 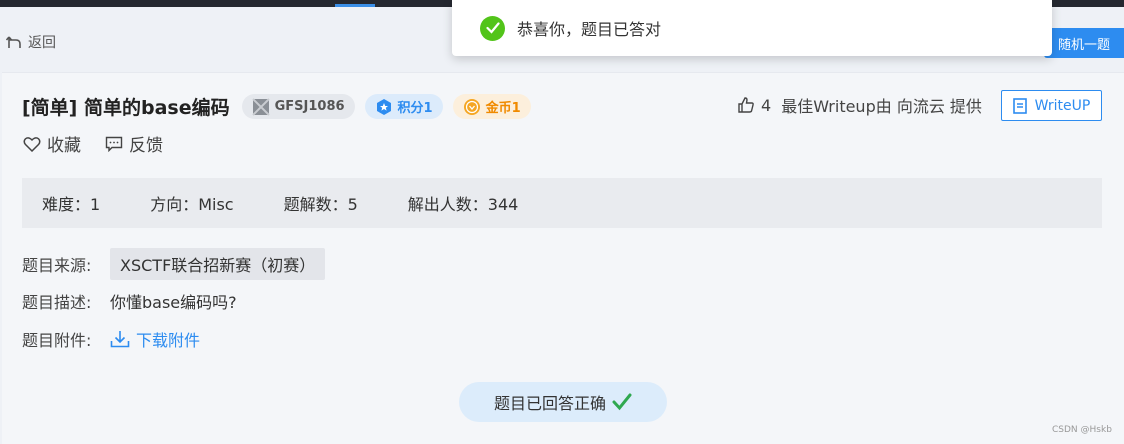 I want to click on score-tag: 积分1, so click(x=403, y=106).